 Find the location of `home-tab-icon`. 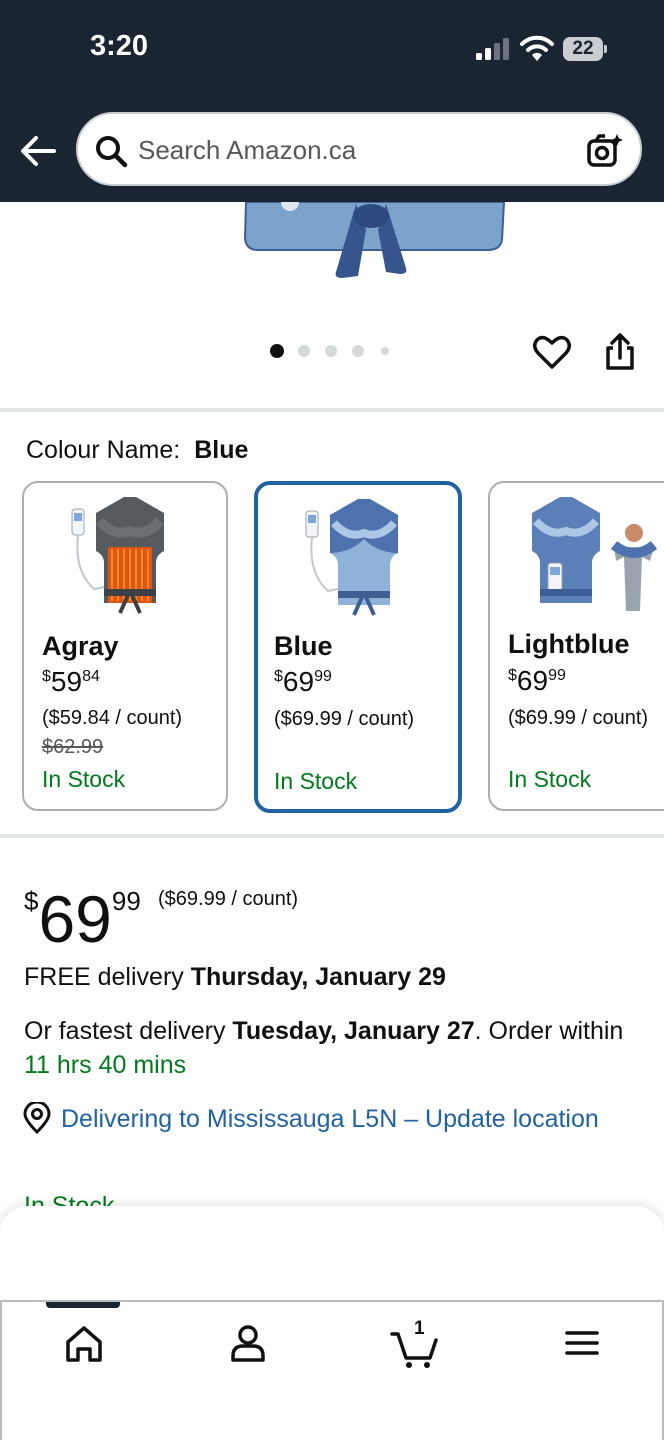

home-tab-icon is located at coordinates (84, 1344).